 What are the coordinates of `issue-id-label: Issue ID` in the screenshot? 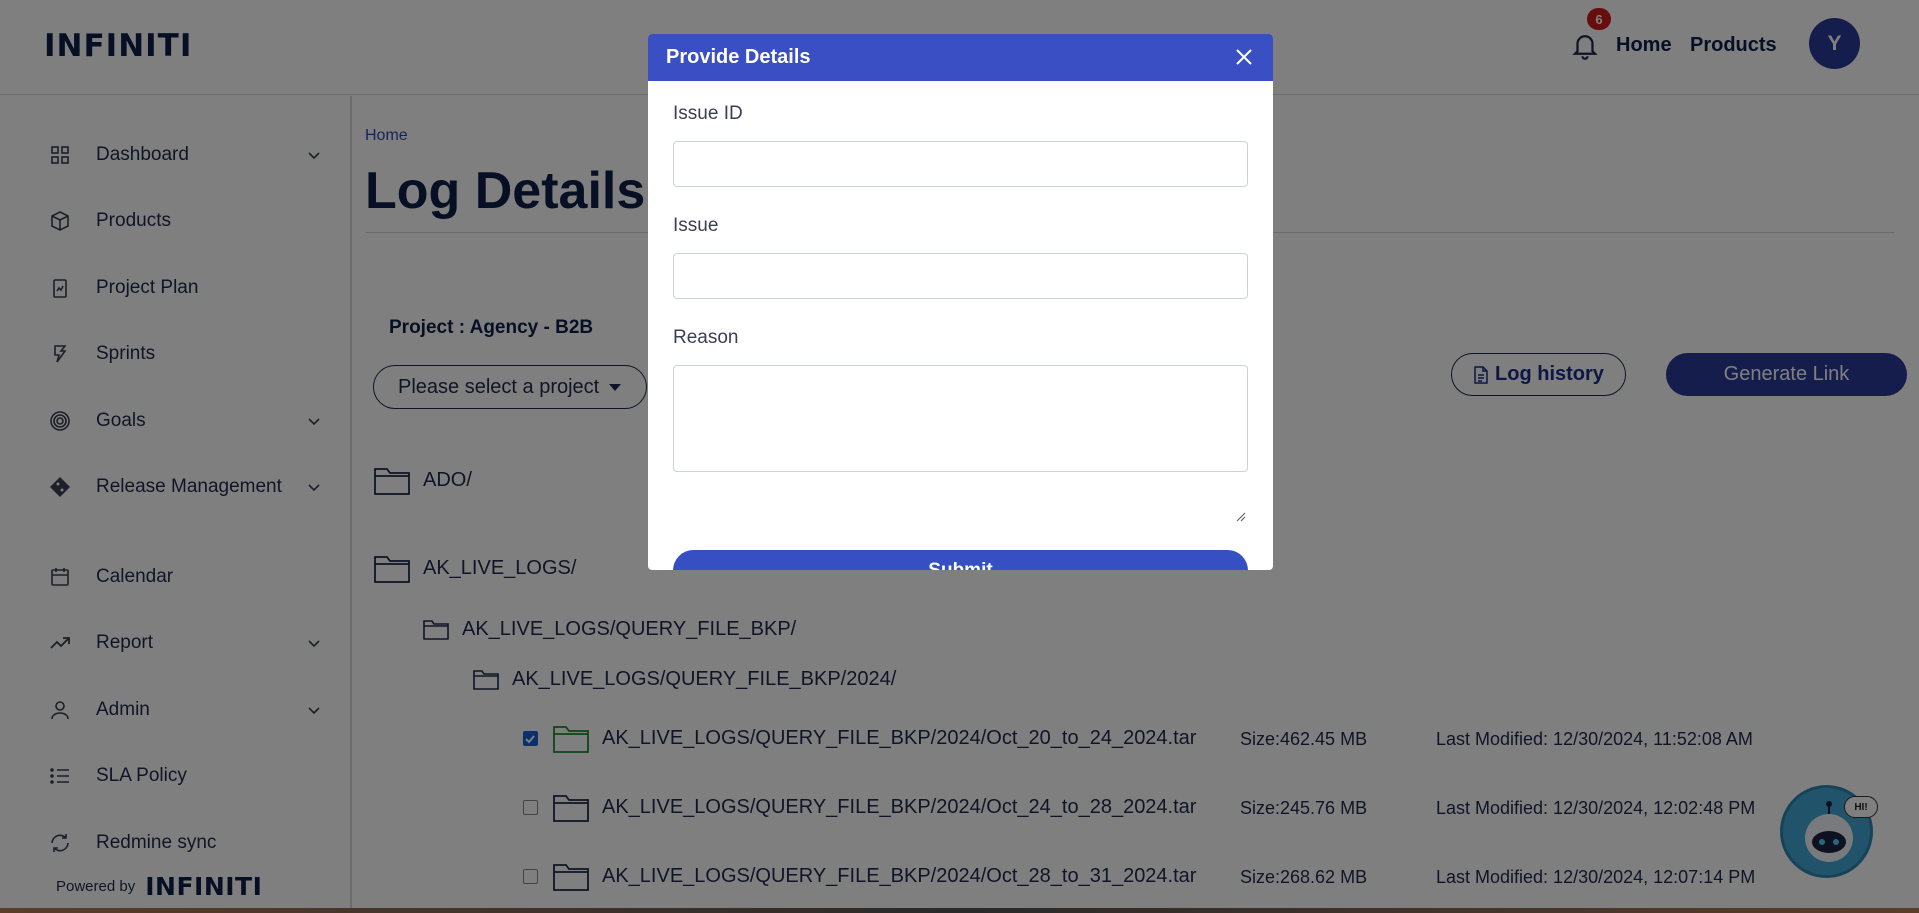 It's located at (708, 113).